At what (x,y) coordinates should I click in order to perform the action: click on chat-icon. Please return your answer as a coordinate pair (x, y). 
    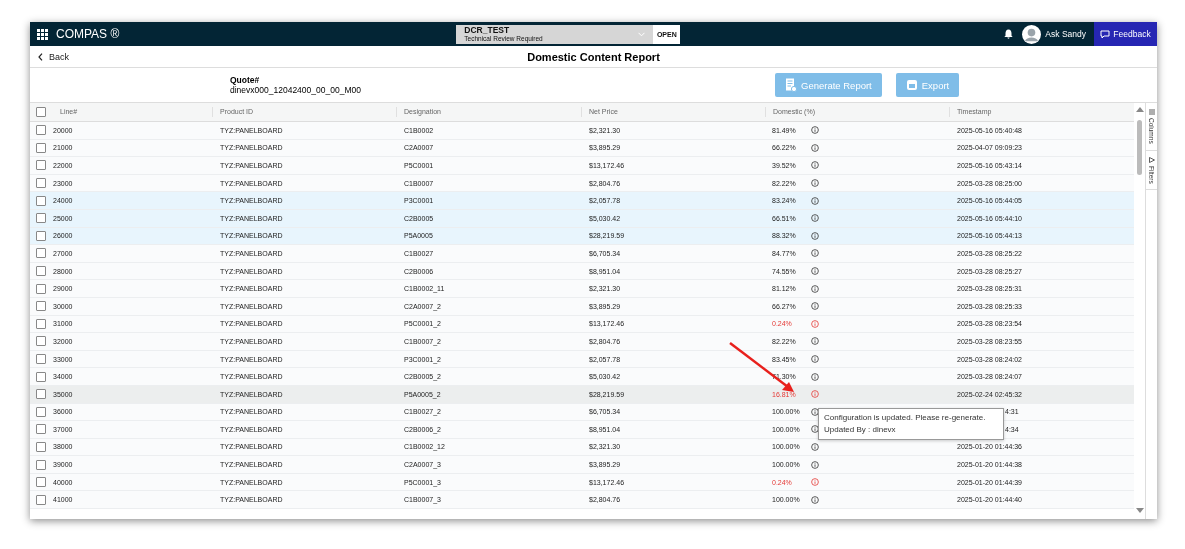
    Looking at the image, I should click on (1105, 34).